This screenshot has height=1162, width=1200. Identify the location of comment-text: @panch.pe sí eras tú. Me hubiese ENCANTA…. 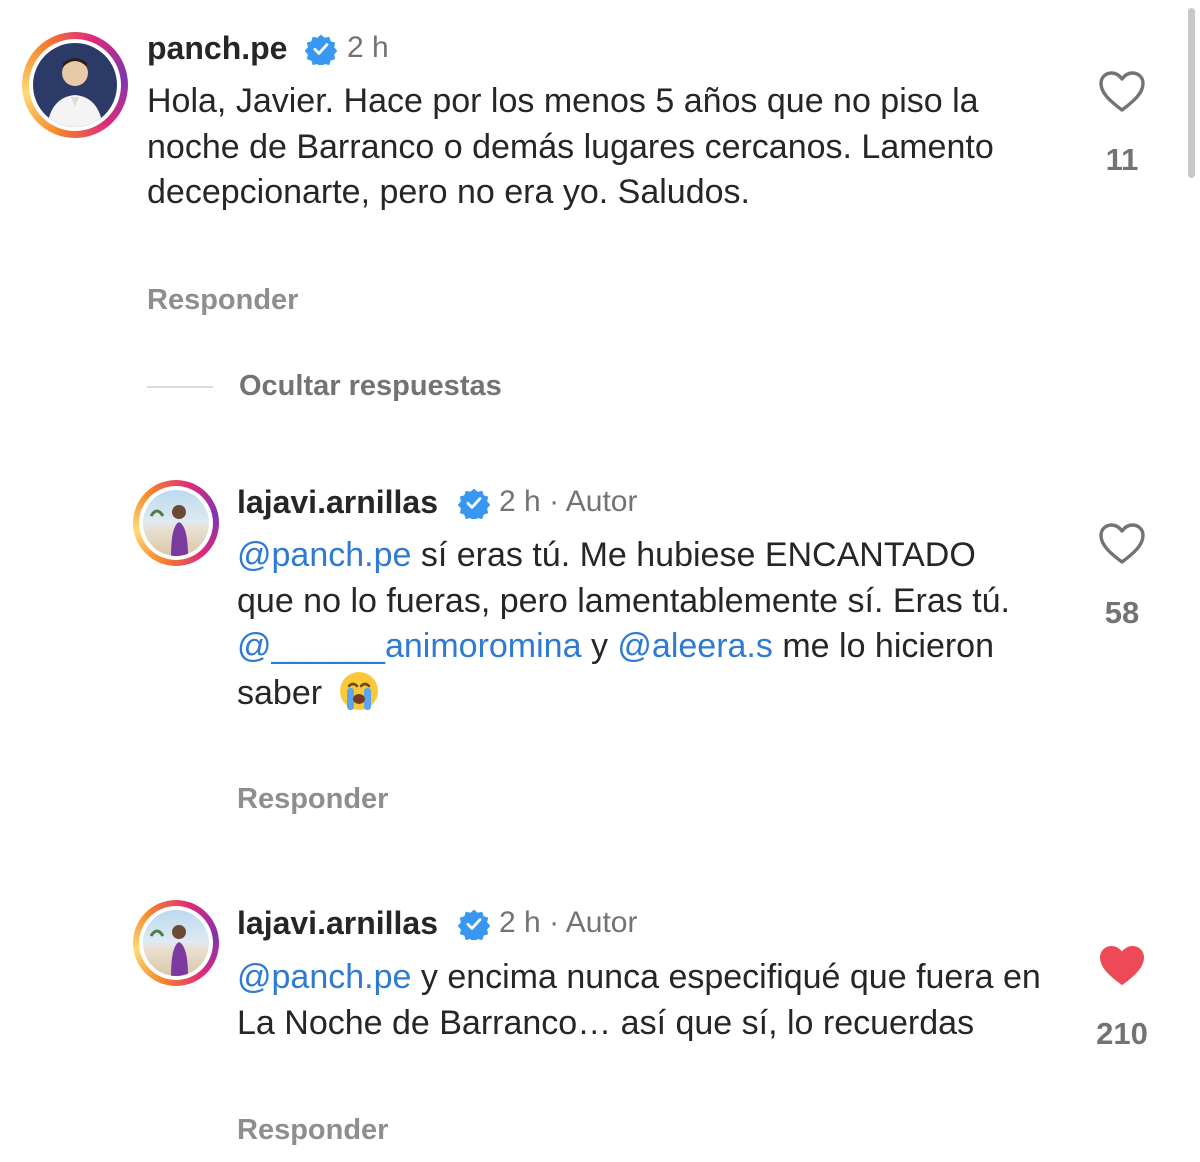
(624, 624).